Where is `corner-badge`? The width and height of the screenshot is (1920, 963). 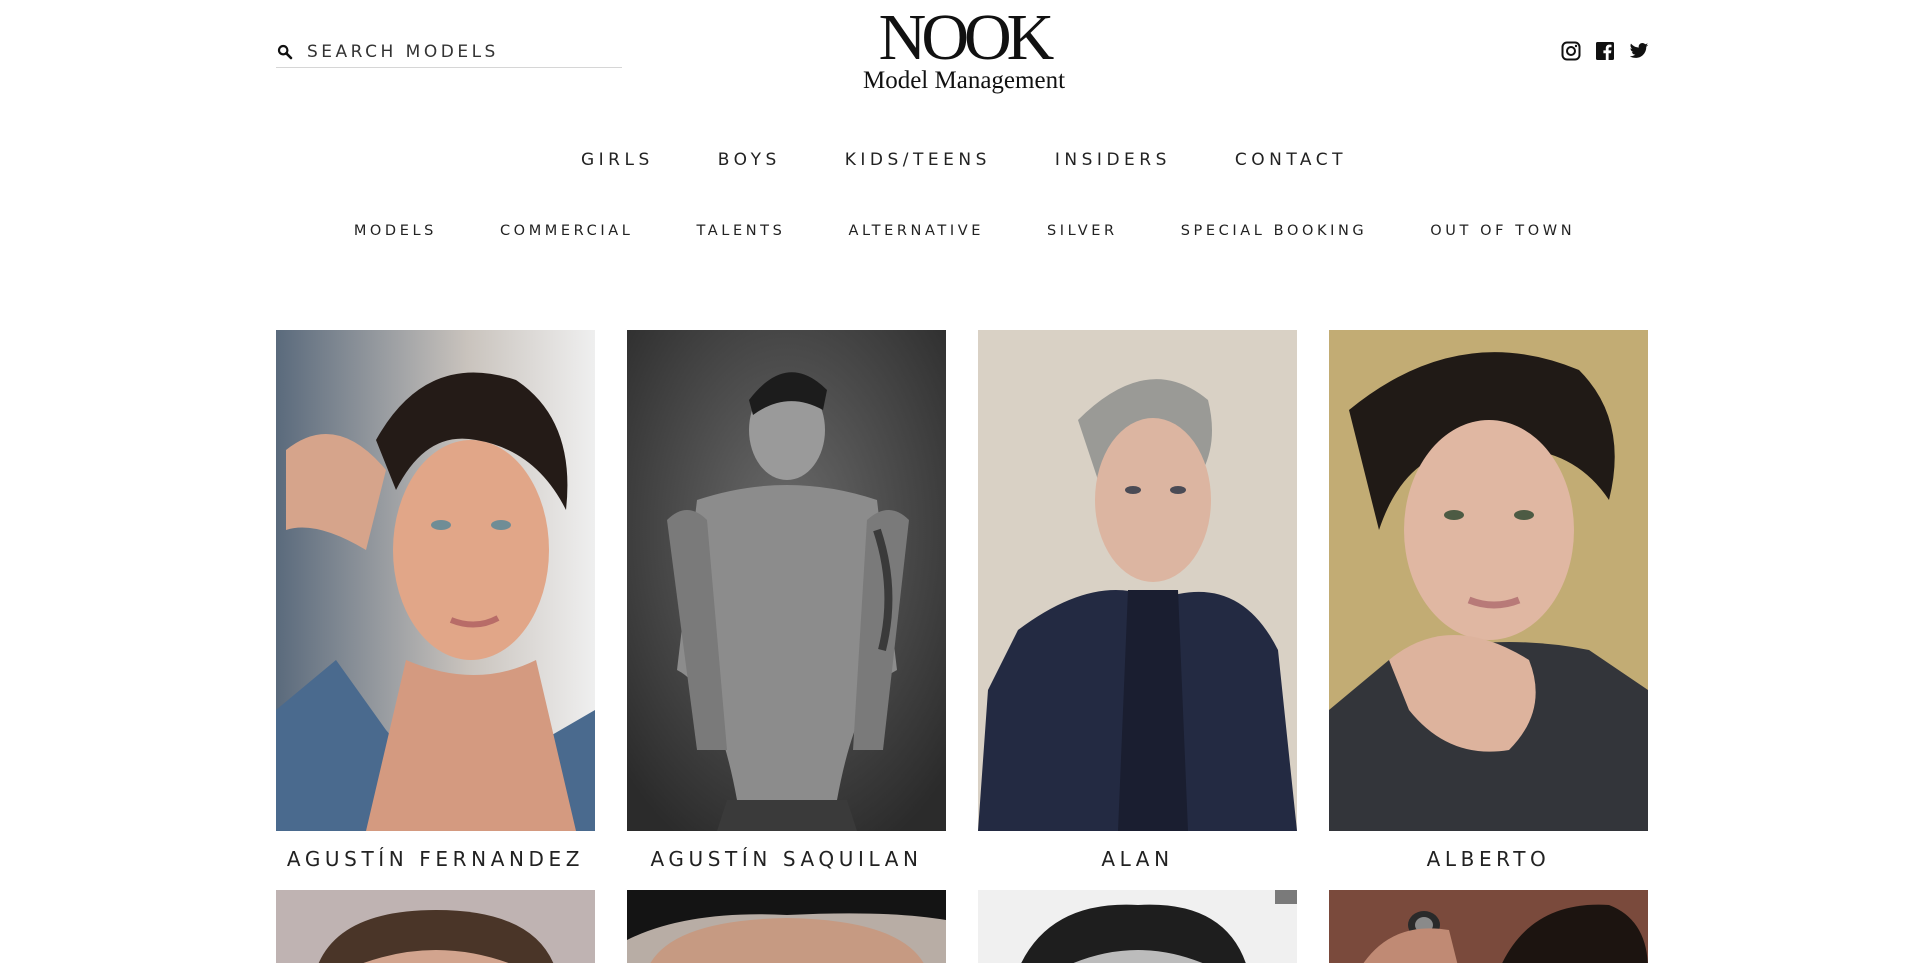 corner-badge is located at coordinates (1286, 897).